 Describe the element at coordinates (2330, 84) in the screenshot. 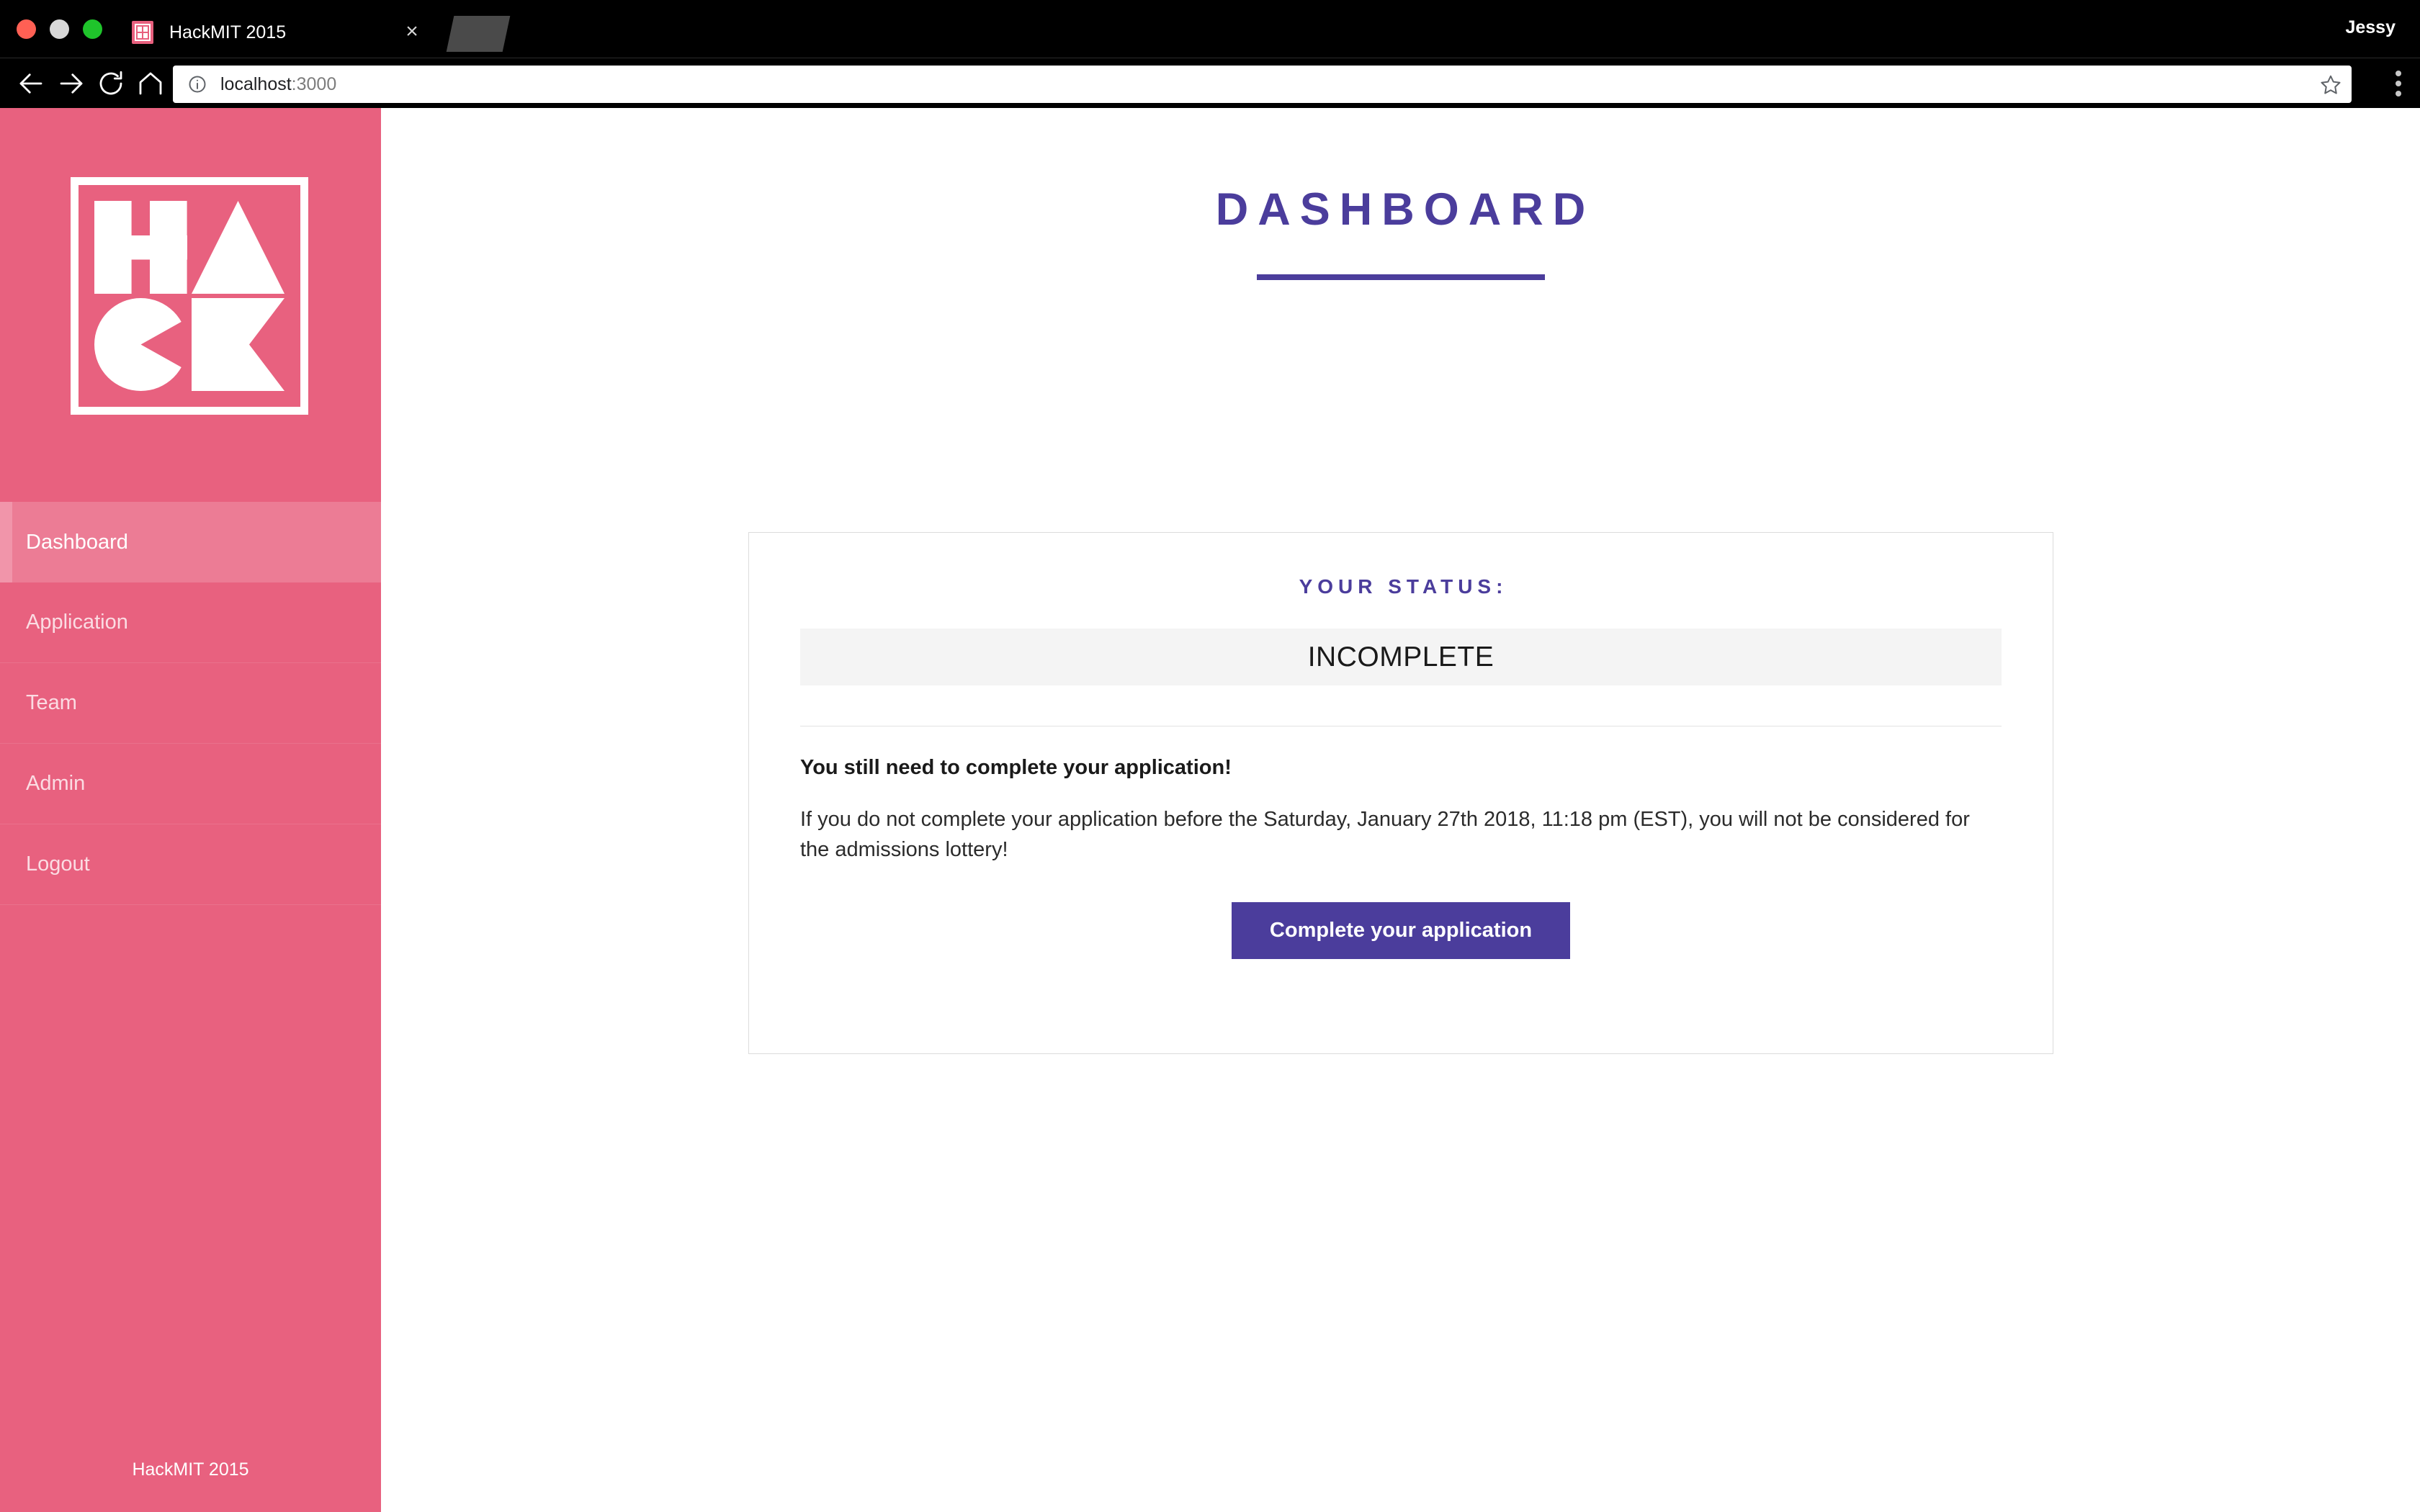

I see `star-outline-icon` at that location.